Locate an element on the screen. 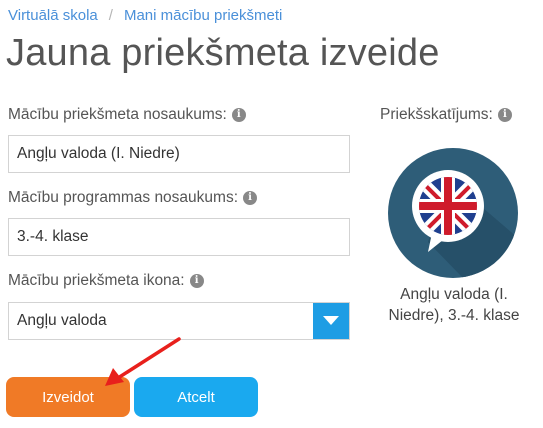 Image resolution: width=543 pixels, height=428 pixels. subject-name-label: Mācību priekšmeta nosaukums: i is located at coordinates (127, 115).